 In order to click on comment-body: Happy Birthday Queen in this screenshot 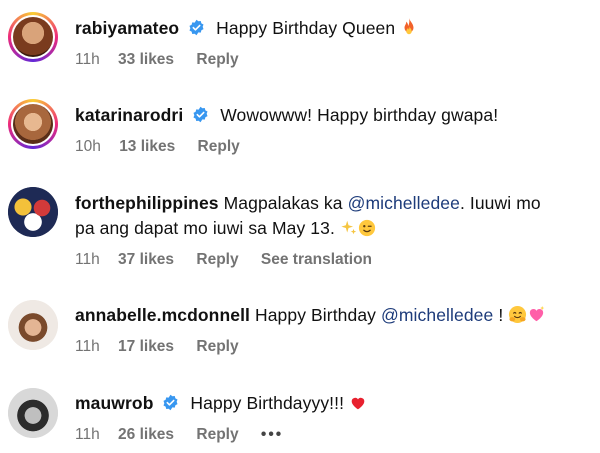, I will do `click(306, 28)`.